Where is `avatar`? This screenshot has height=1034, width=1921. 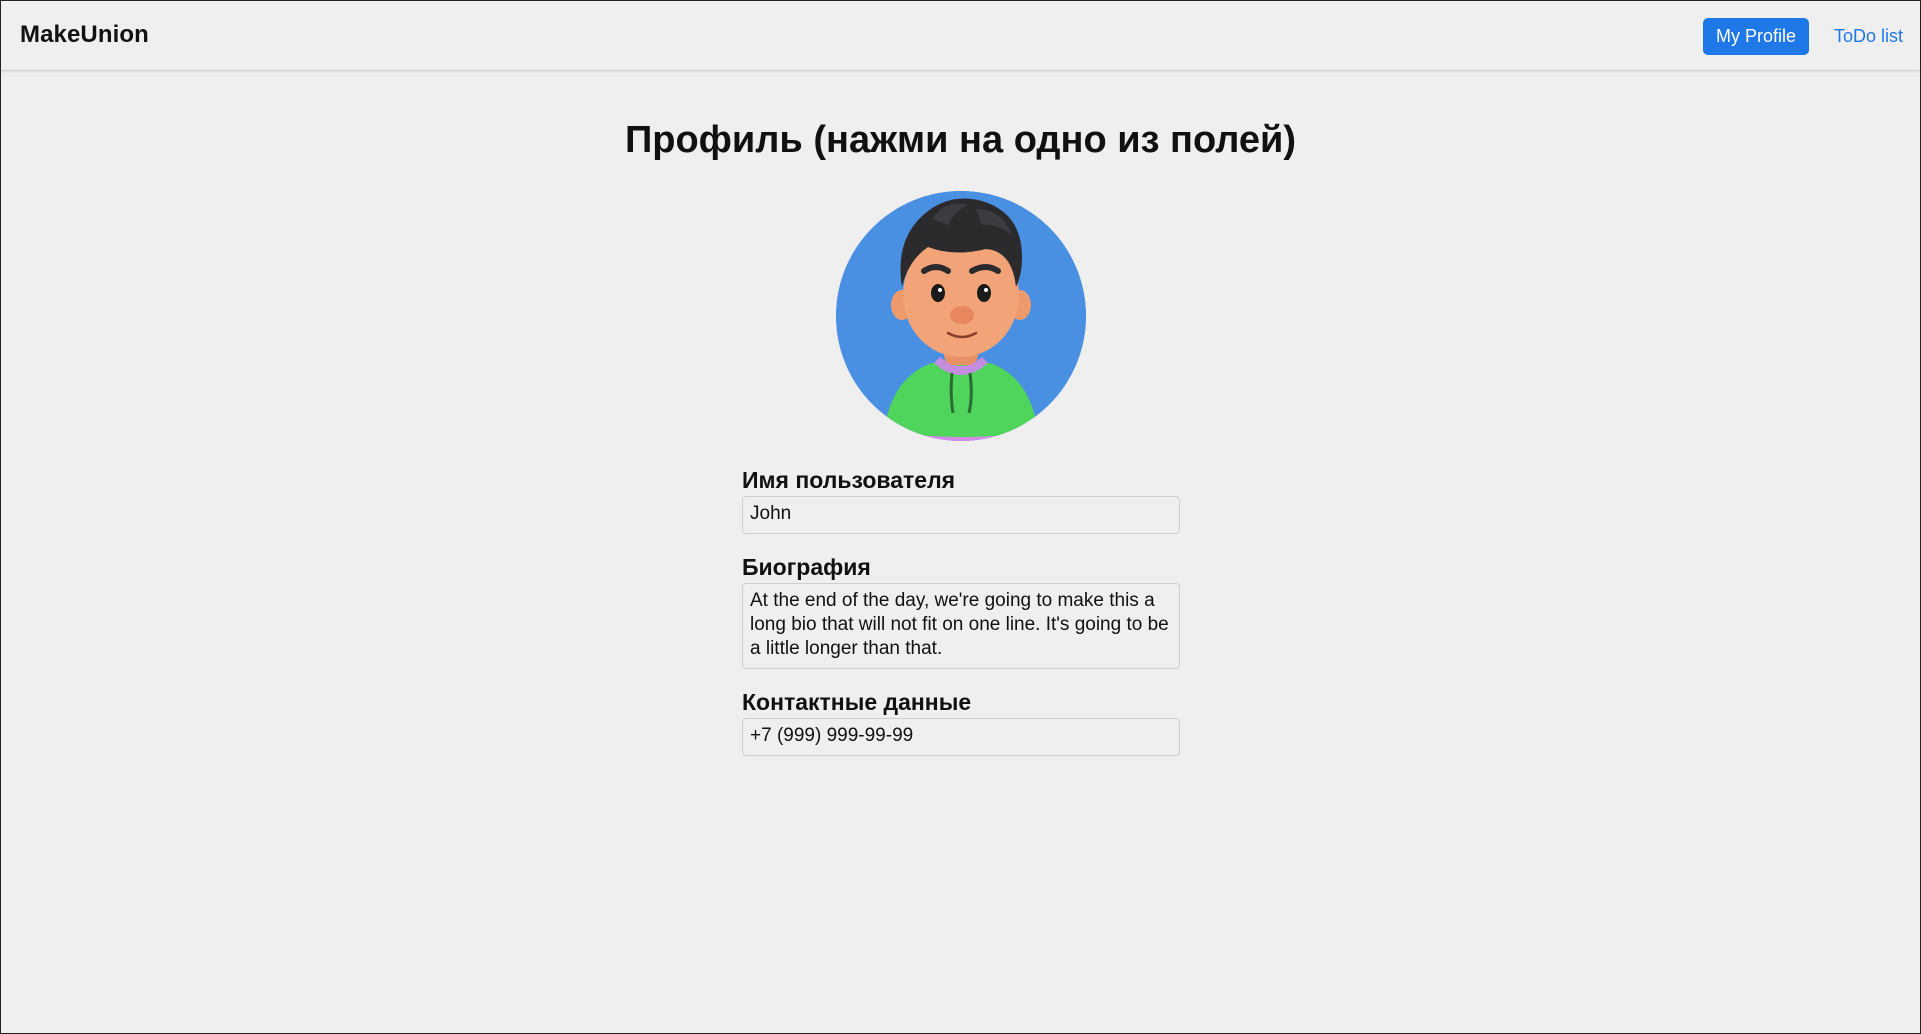
avatar is located at coordinates (961, 316).